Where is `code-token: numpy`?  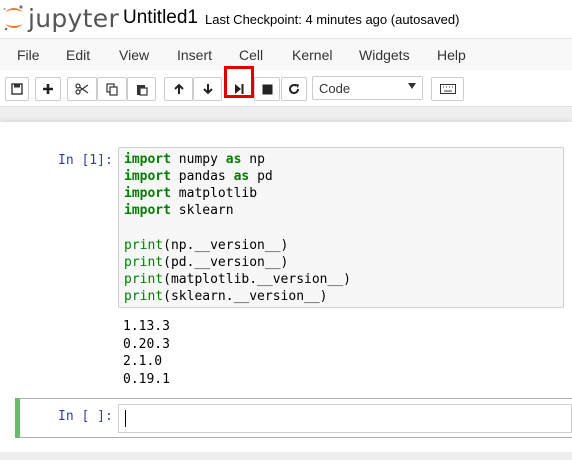
code-token: numpy is located at coordinates (198, 159).